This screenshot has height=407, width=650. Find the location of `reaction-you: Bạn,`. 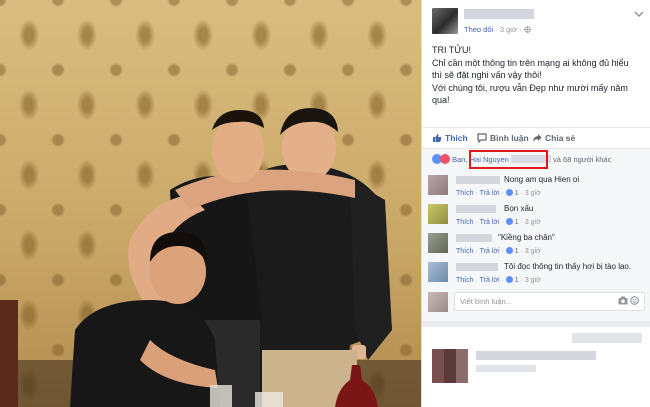

reaction-you: Bạn, is located at coordinates (459, 159).